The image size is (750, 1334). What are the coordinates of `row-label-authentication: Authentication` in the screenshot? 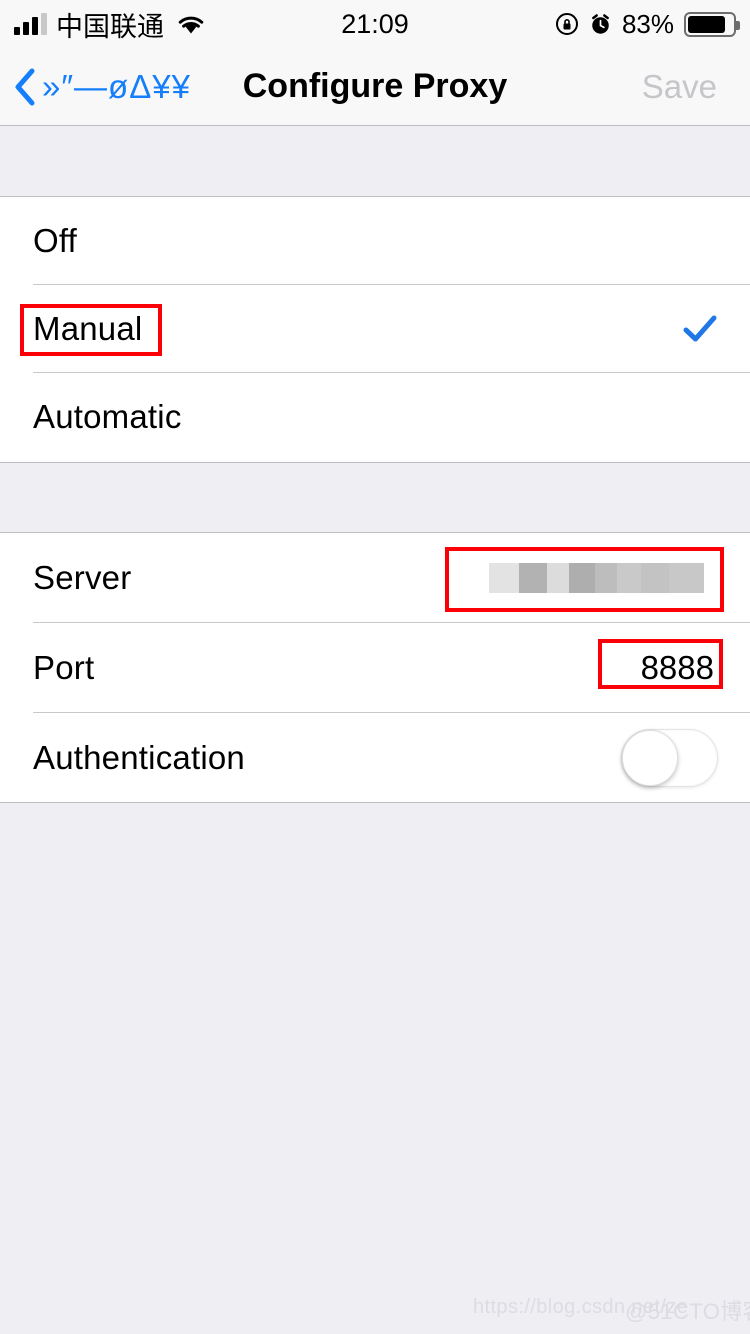 It's located at (139, 757).